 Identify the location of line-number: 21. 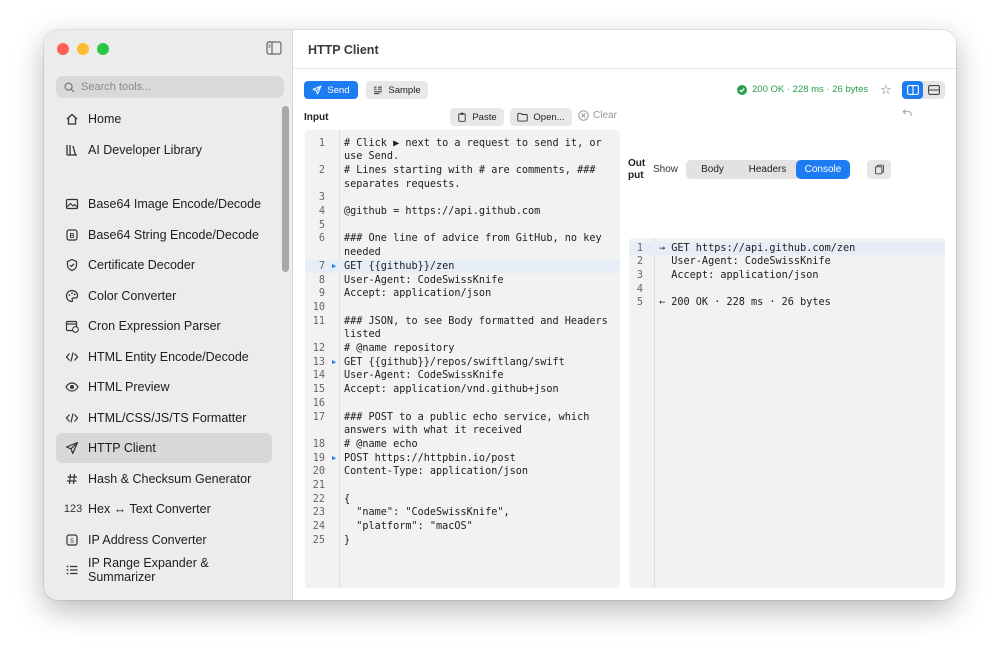
(318, 485).